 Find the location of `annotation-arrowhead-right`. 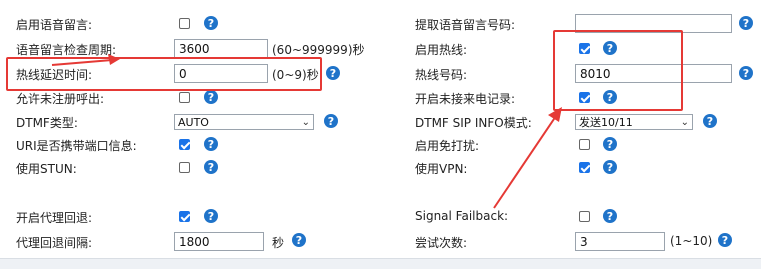

annotation-arrowhead-right is located at coordinates (114, 59).